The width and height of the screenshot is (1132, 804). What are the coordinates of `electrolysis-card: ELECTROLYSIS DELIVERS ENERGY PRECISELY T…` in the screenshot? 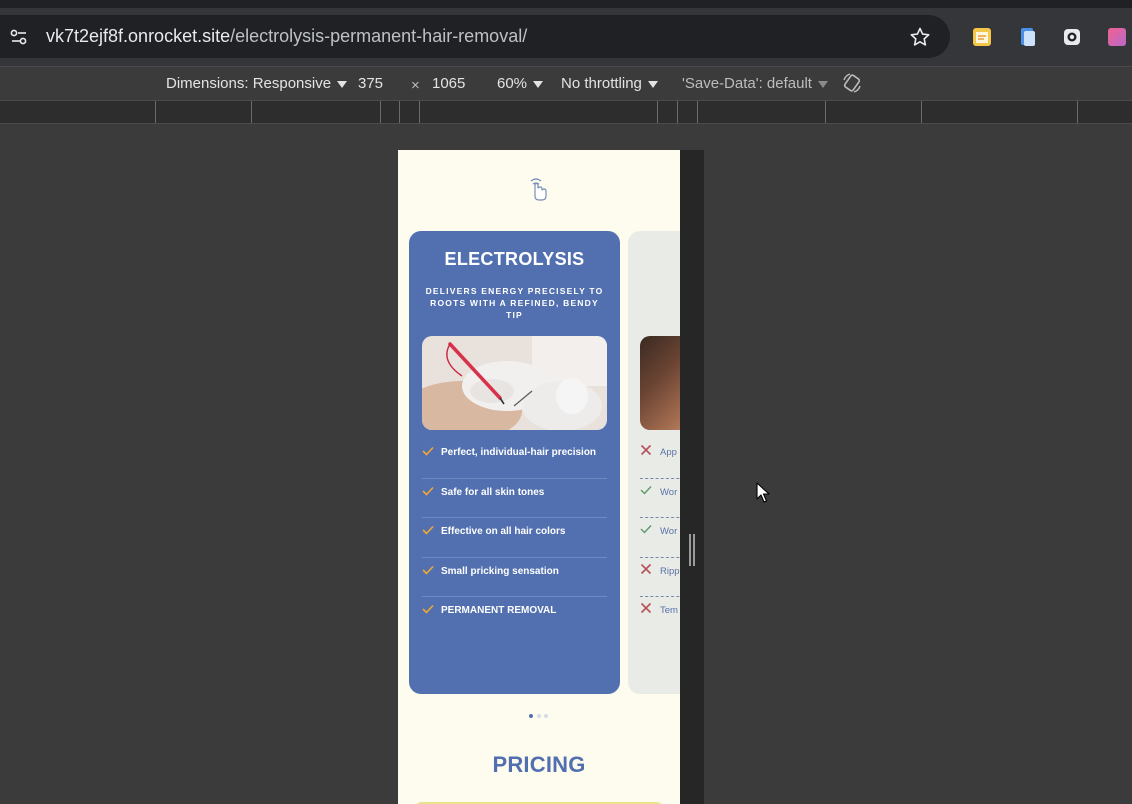 It's located at (514, 462).